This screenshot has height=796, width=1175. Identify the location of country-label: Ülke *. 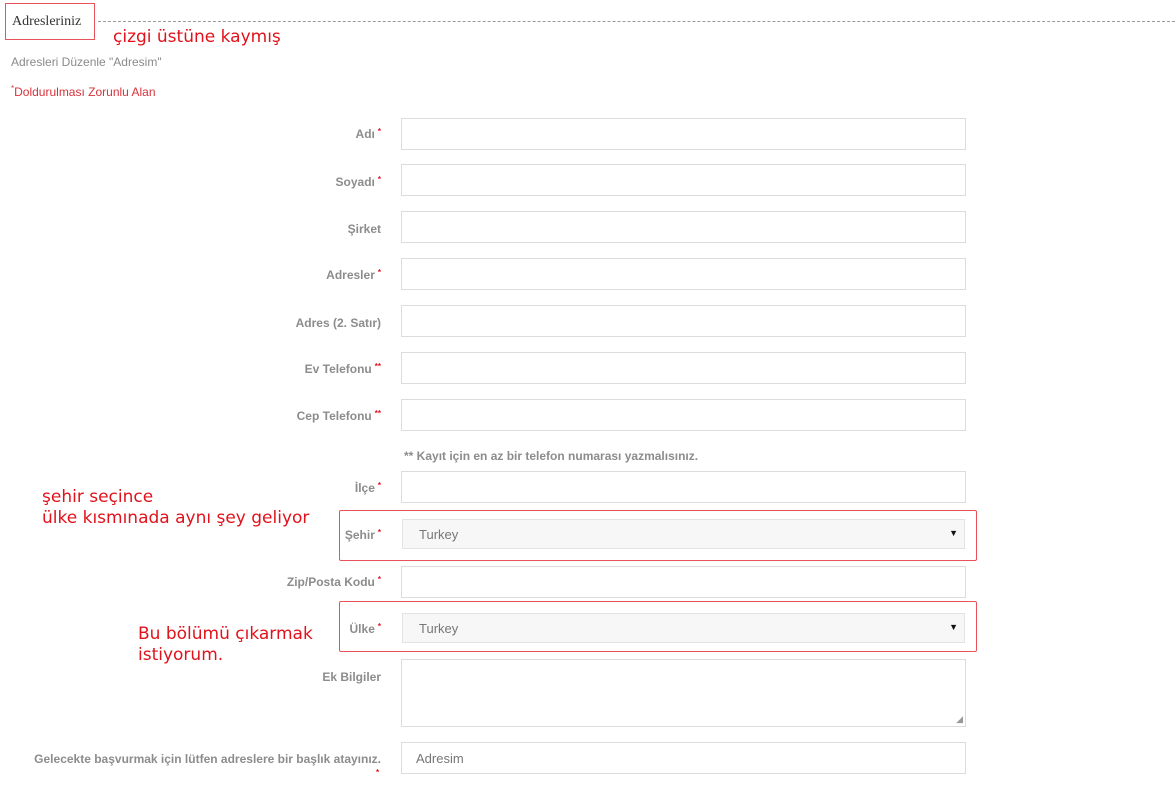
(365, 629).